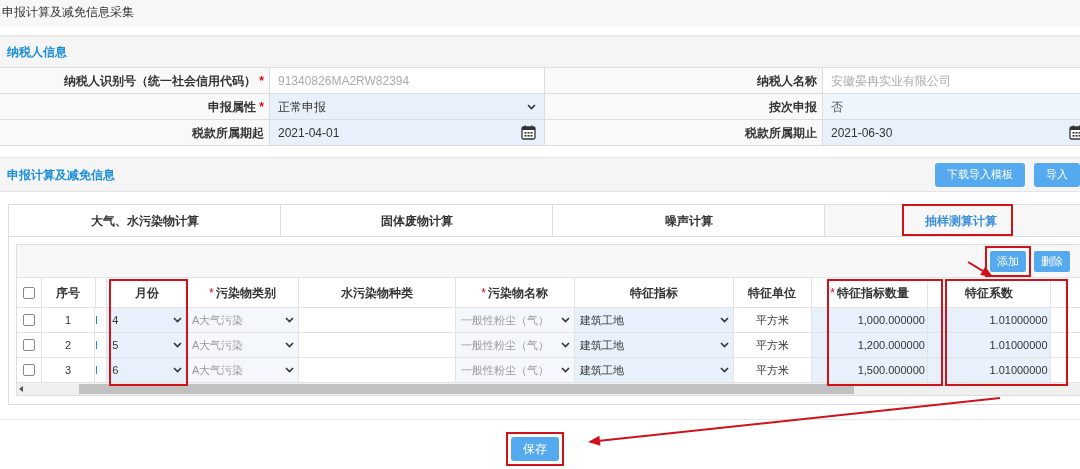  What do you see at coordinates (407, 132) in the screenshot?
I see `date-field: 2021-04-01` at bounding box center [407, 132].